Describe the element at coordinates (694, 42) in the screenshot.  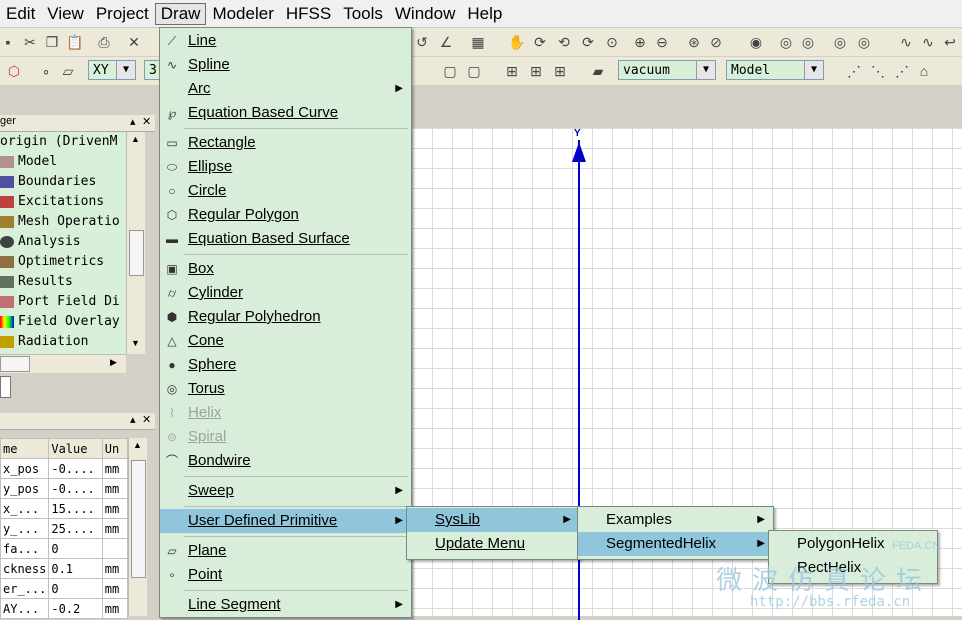
I see `fit-all-icon: ⊛` at that location.